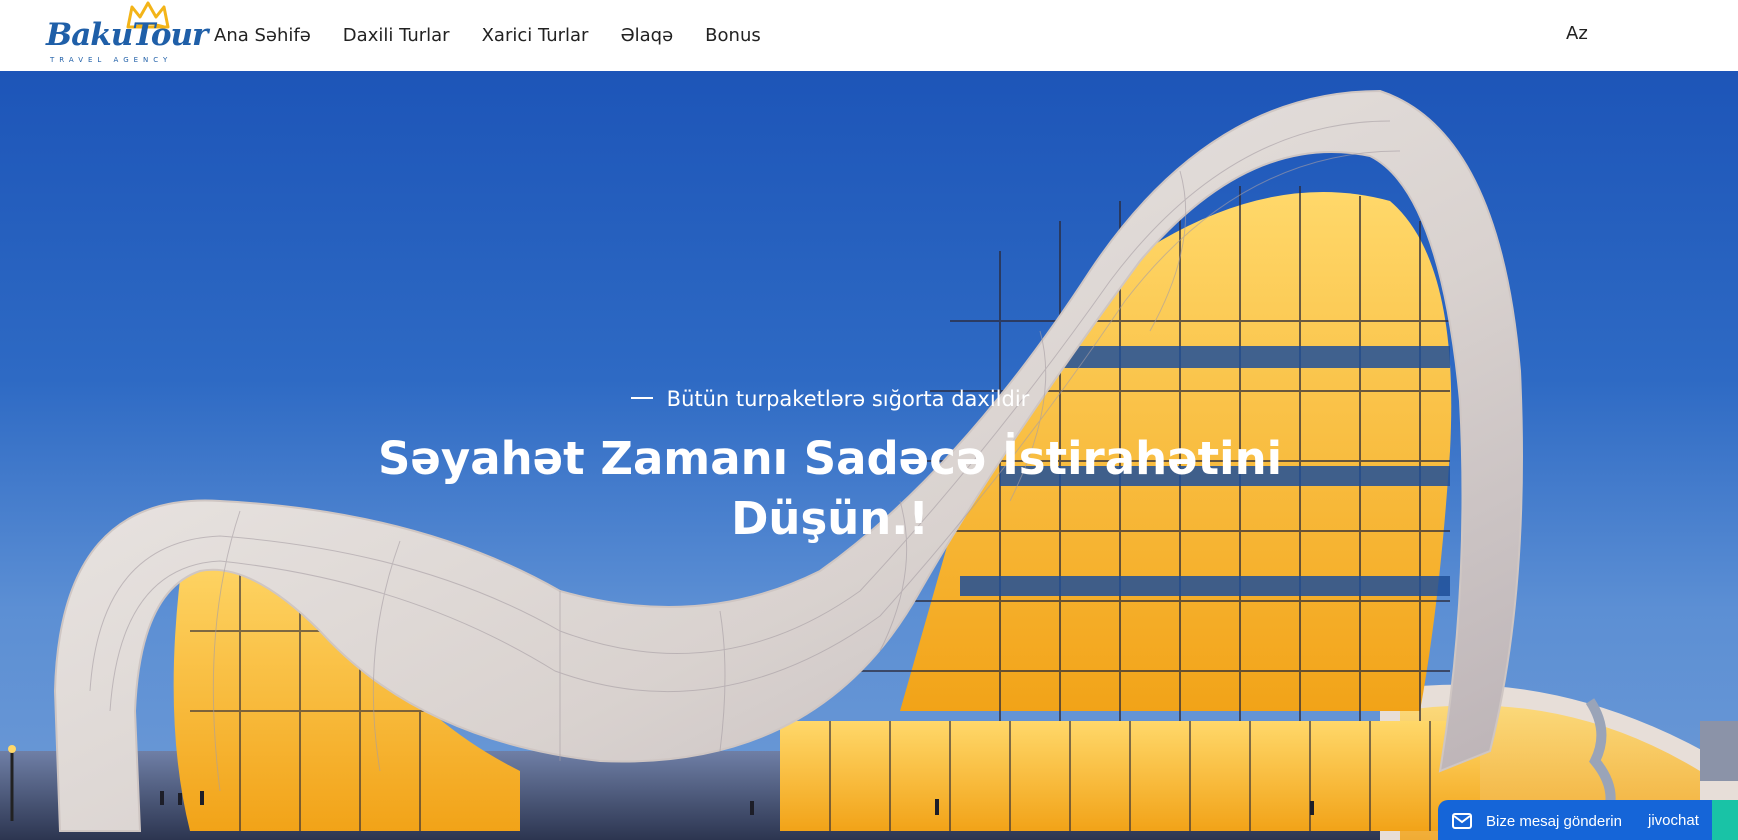  Describe the element at coordinates (262, 35) in the screenshot. I see `nav-item-home: Ana Səhifə` at that location.